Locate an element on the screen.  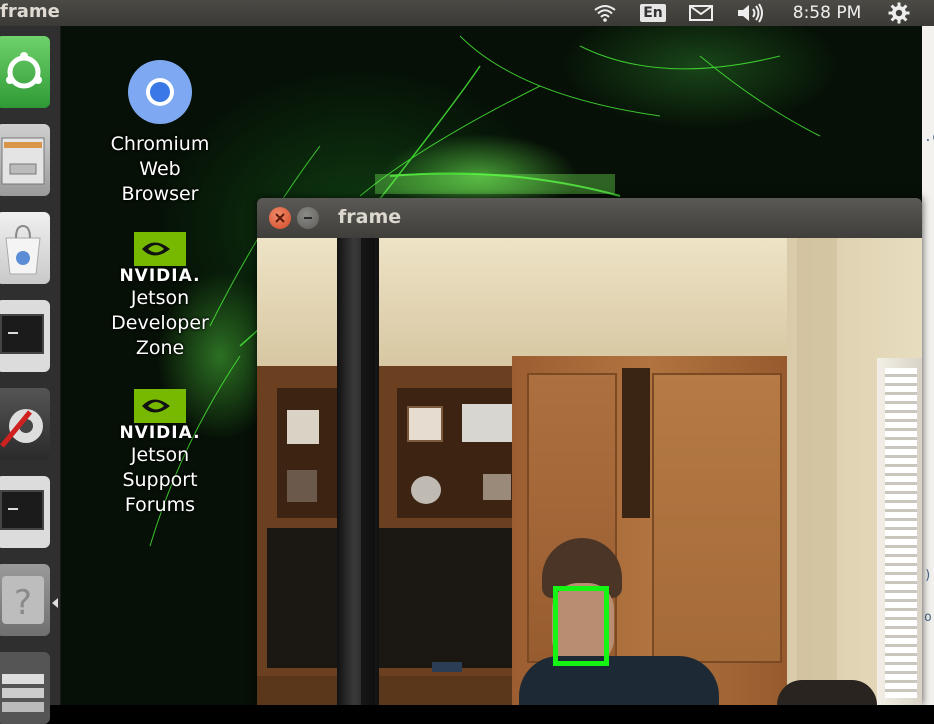
files-icon is located at coordinates (23, 161).